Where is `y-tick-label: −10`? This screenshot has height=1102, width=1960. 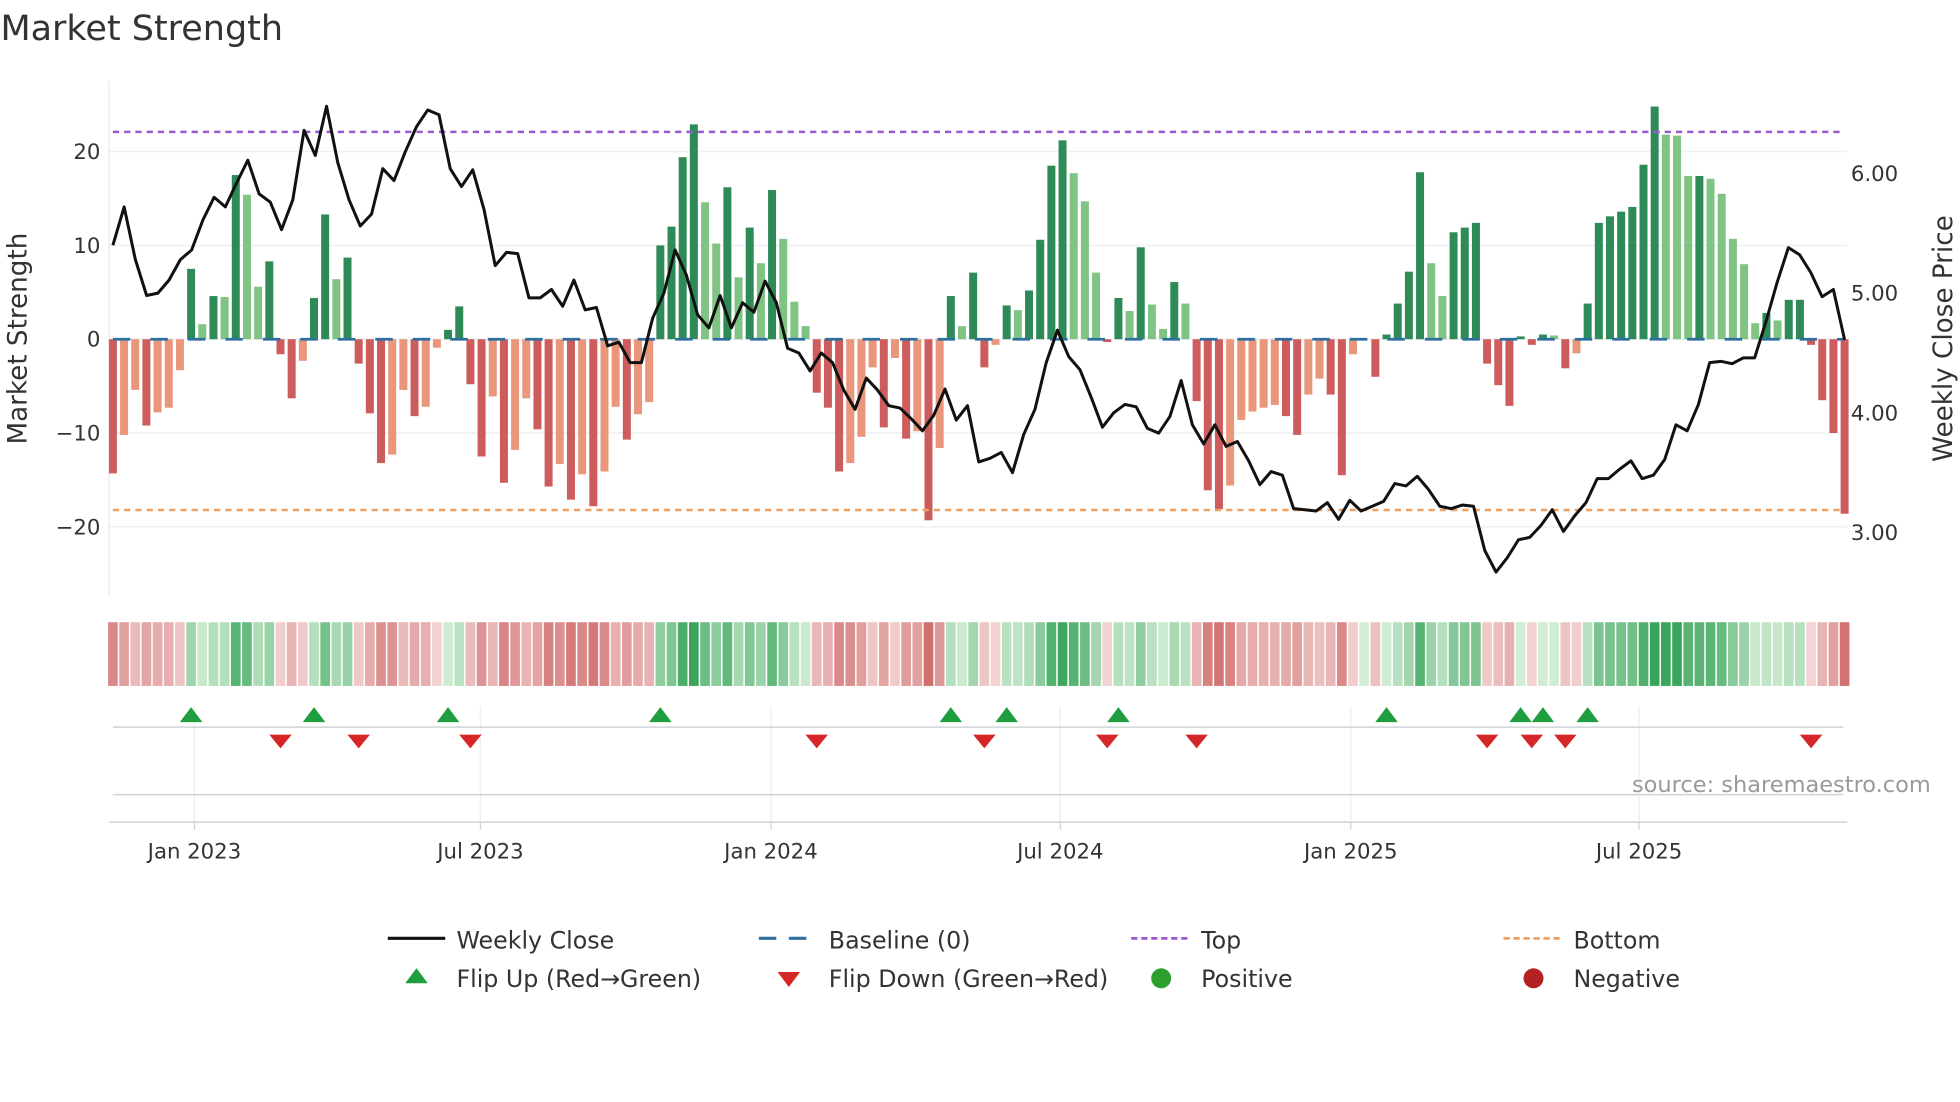 y-tick-label: −10 is located at coordinates (78, 434).